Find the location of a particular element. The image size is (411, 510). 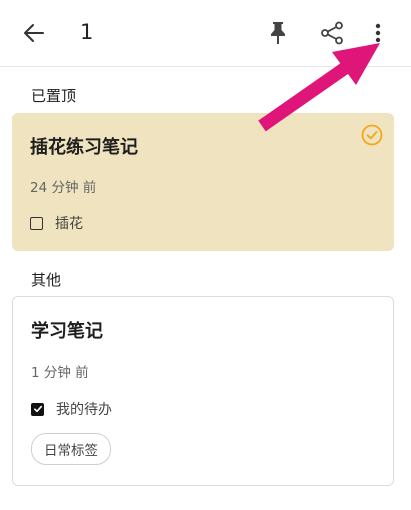

pinned-section-label: 已置顶 is located at coordinates (54, 96).